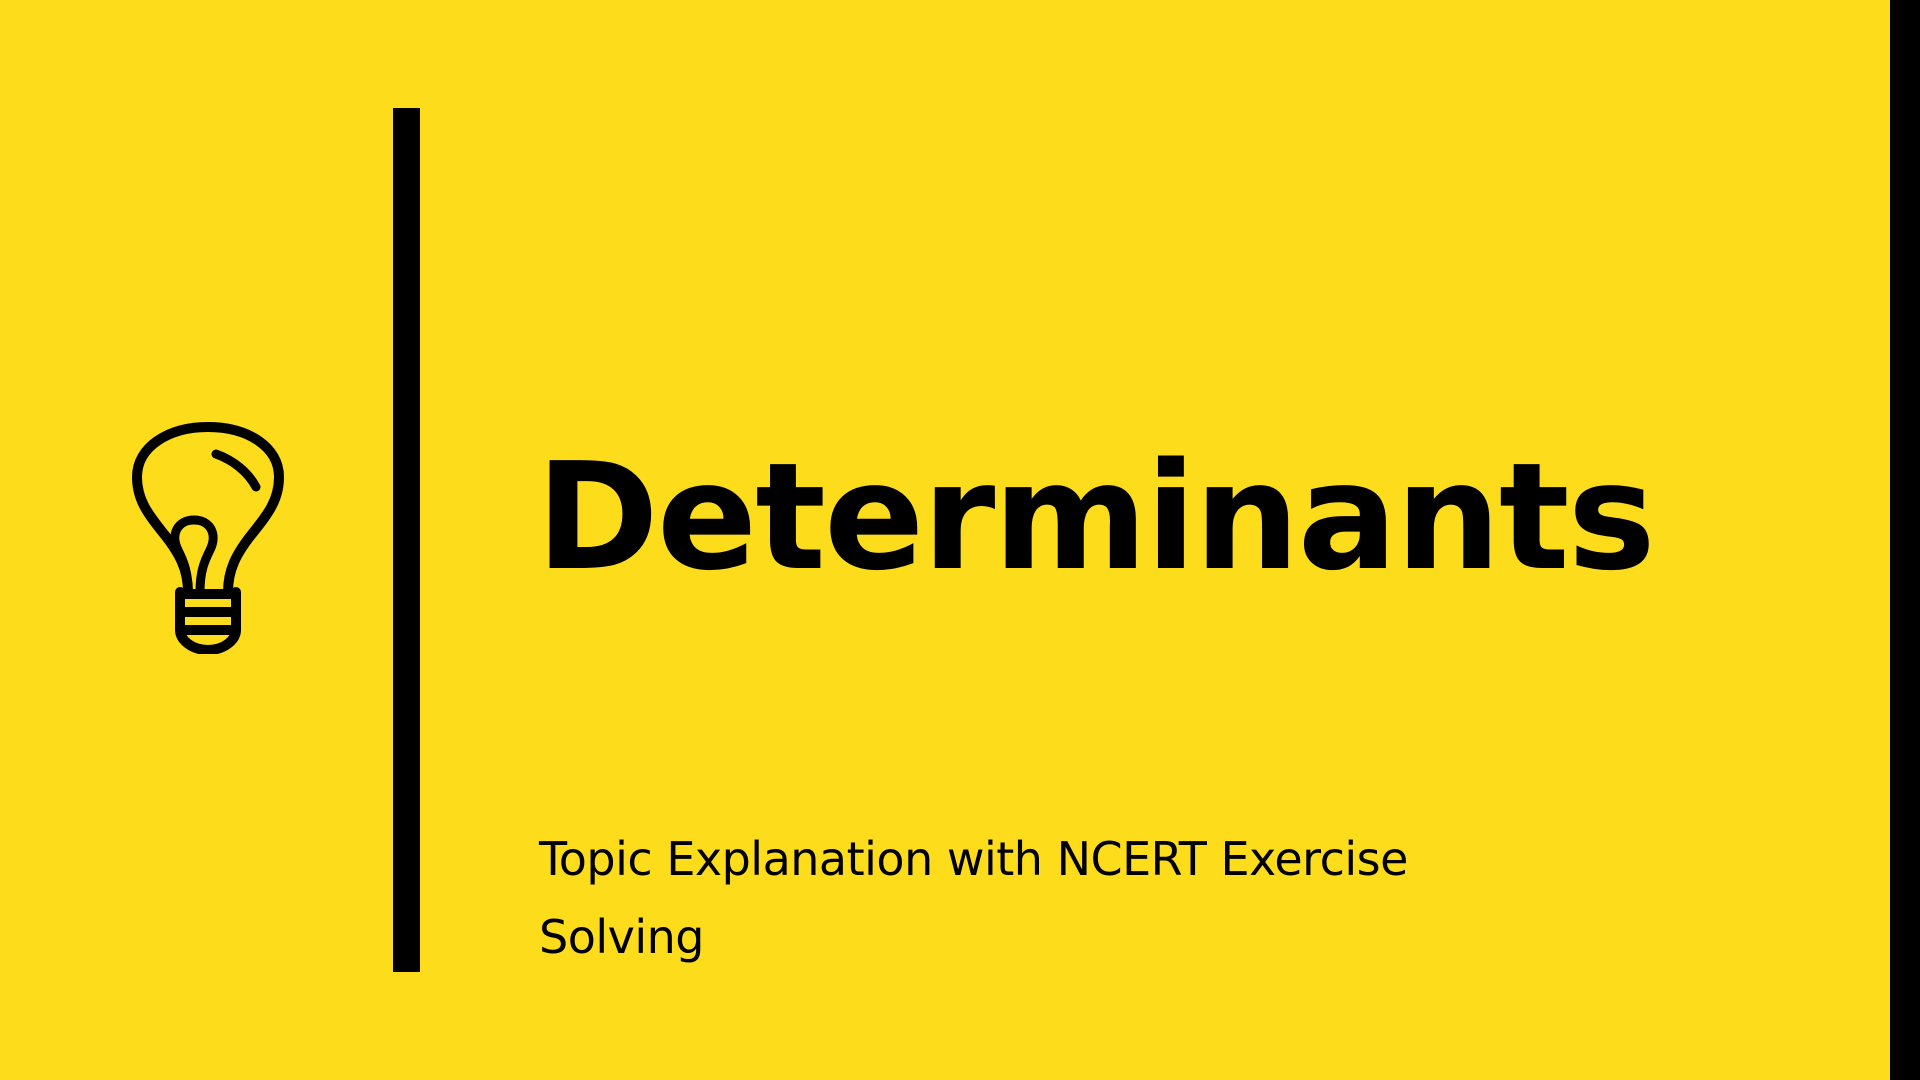 The image size is (1920, 1080). I want to click on subtitle-line: Topic Explanation with NCERT Exercise, so click(973, 859).